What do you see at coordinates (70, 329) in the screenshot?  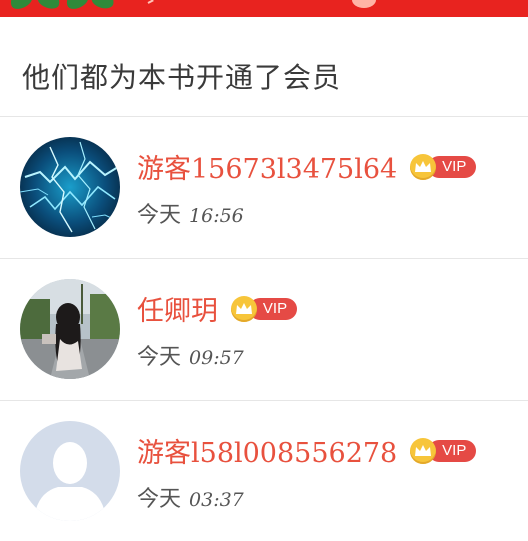 I see `photo-avatar` at bounding box center [70, 329].